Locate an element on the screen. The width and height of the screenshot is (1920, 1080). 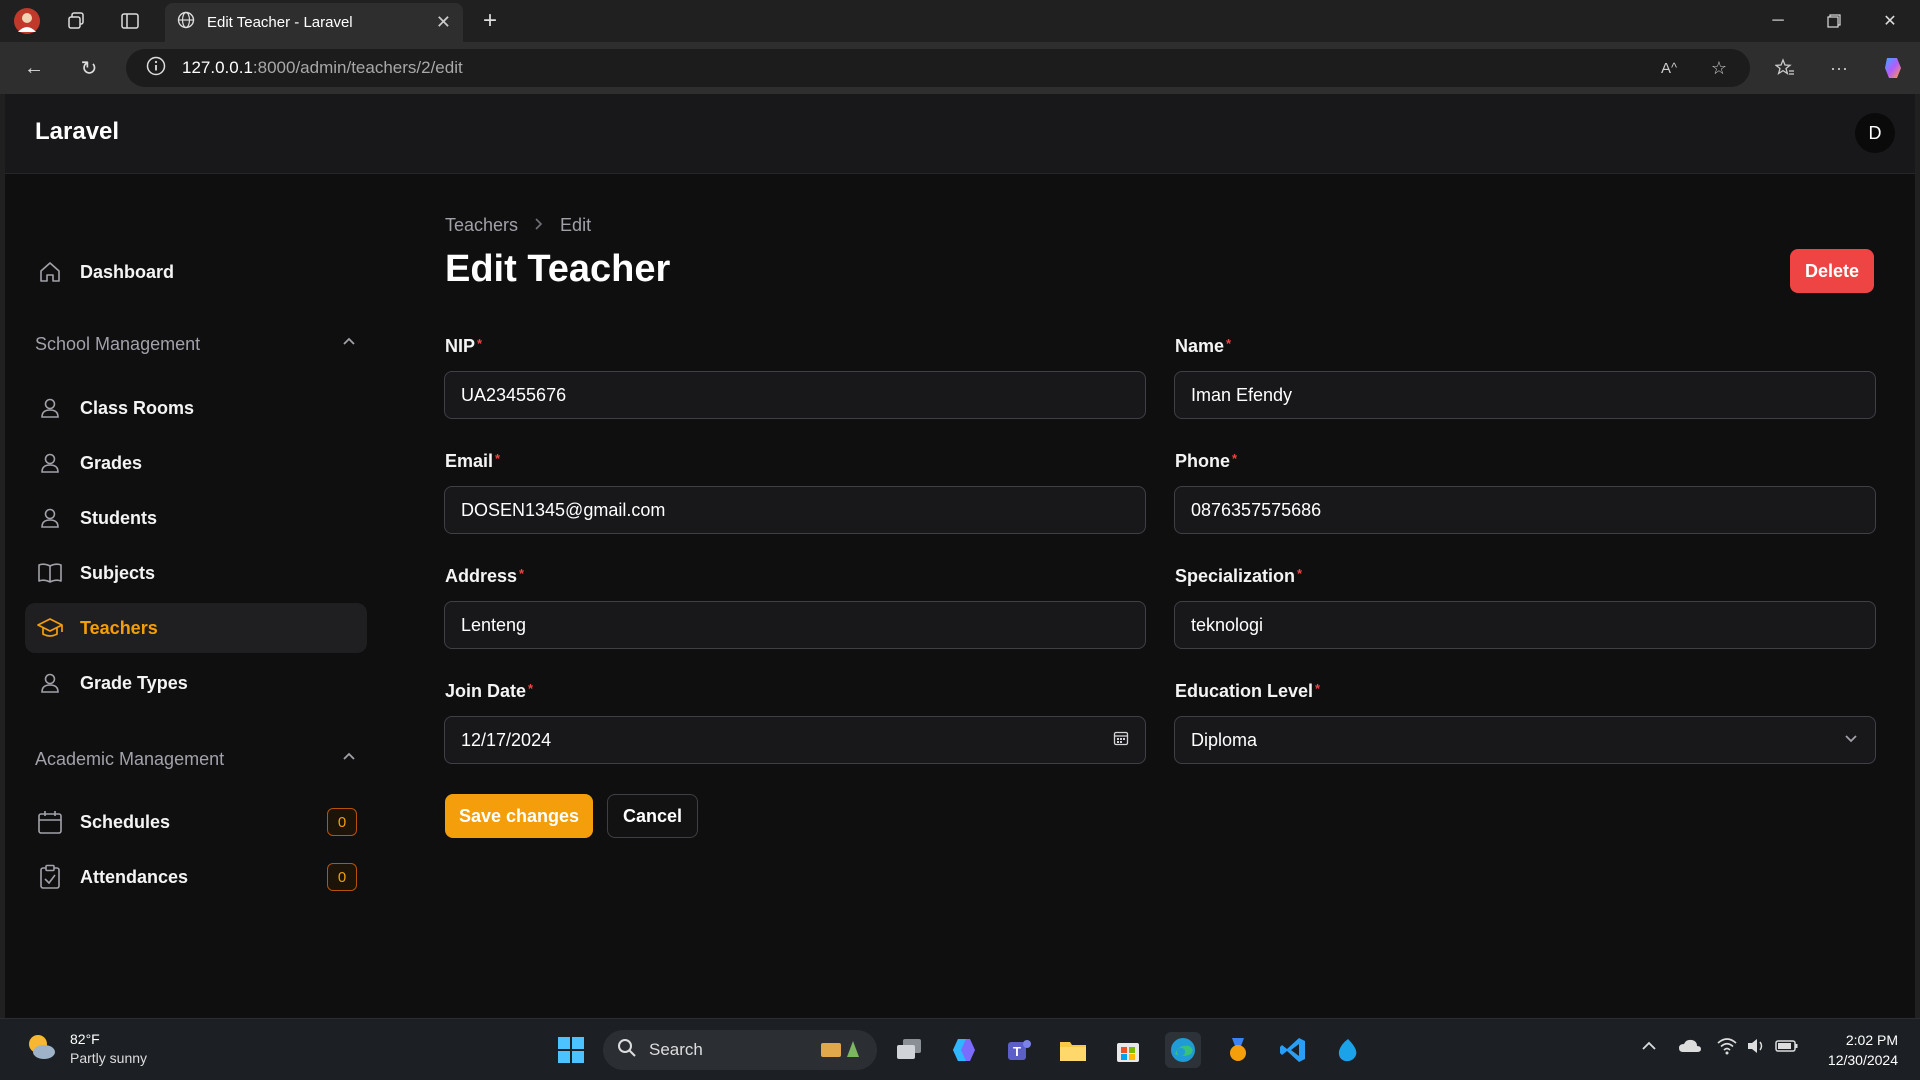
education-level-select: Diploma is located at coordinates (1525, 740).